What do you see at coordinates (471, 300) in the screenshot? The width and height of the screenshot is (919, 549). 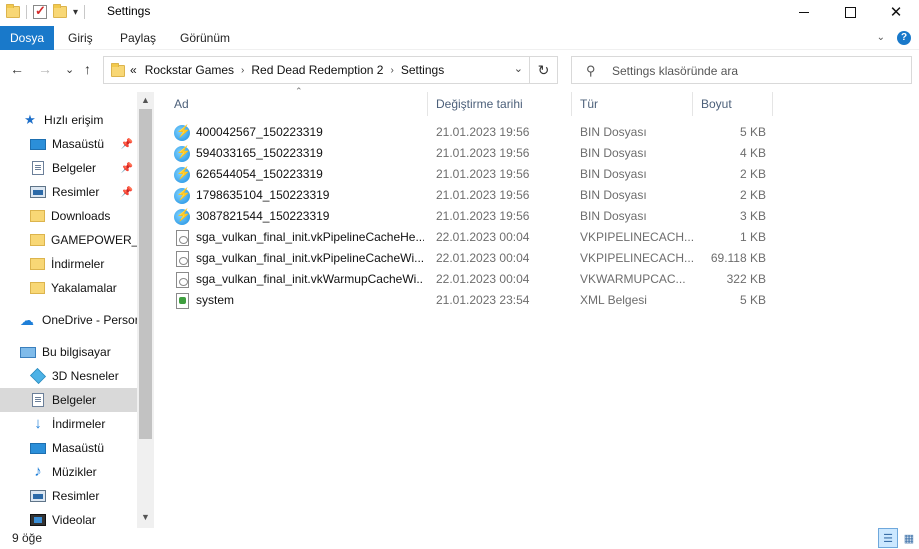 I see `file-row: system 21.01.2023 23:54 XML Belgesi 5 KB` at bounding box center [471, 300].